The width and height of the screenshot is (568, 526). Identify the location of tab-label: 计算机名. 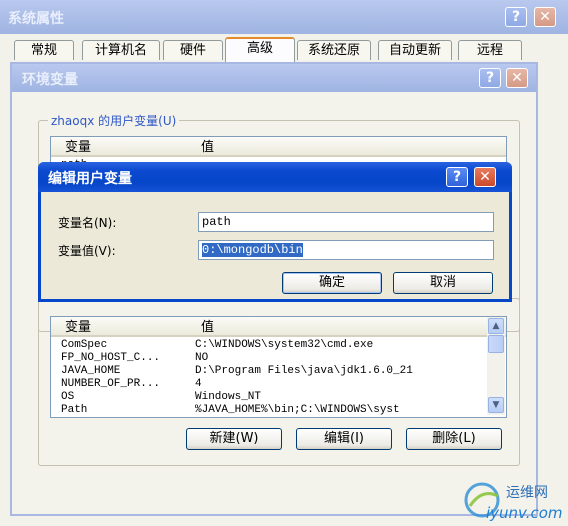
(120, 50).